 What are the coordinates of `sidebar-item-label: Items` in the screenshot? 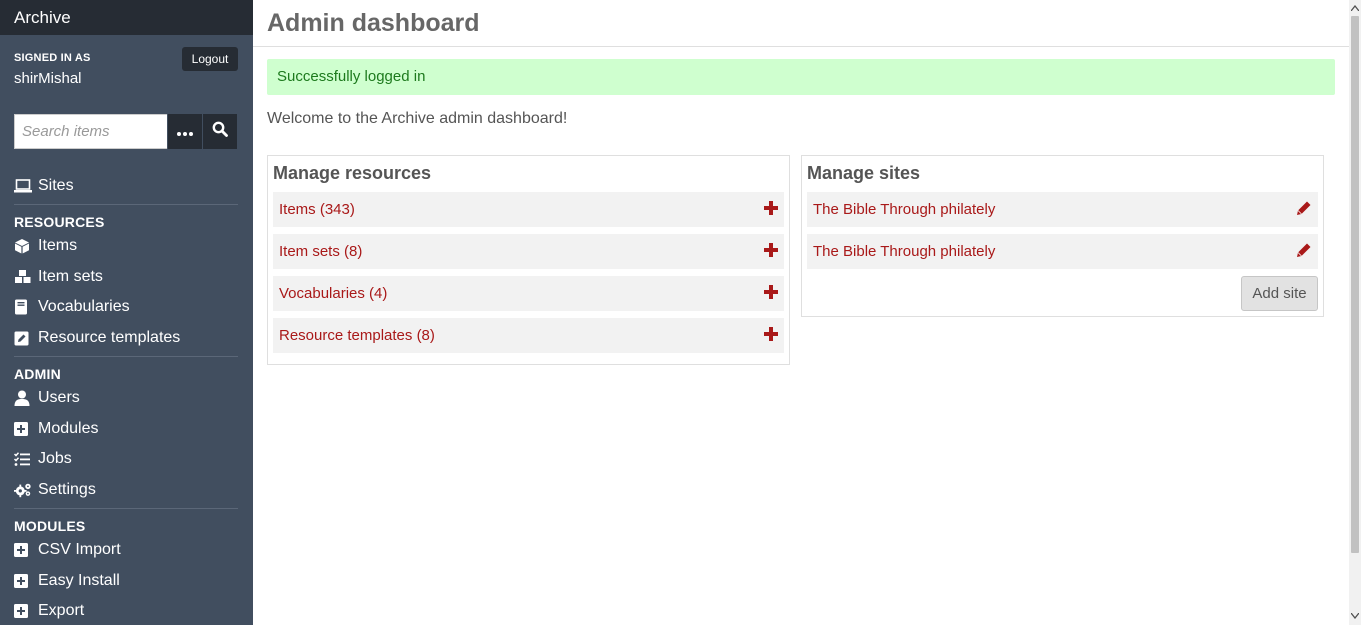 It's located at (58, 245).